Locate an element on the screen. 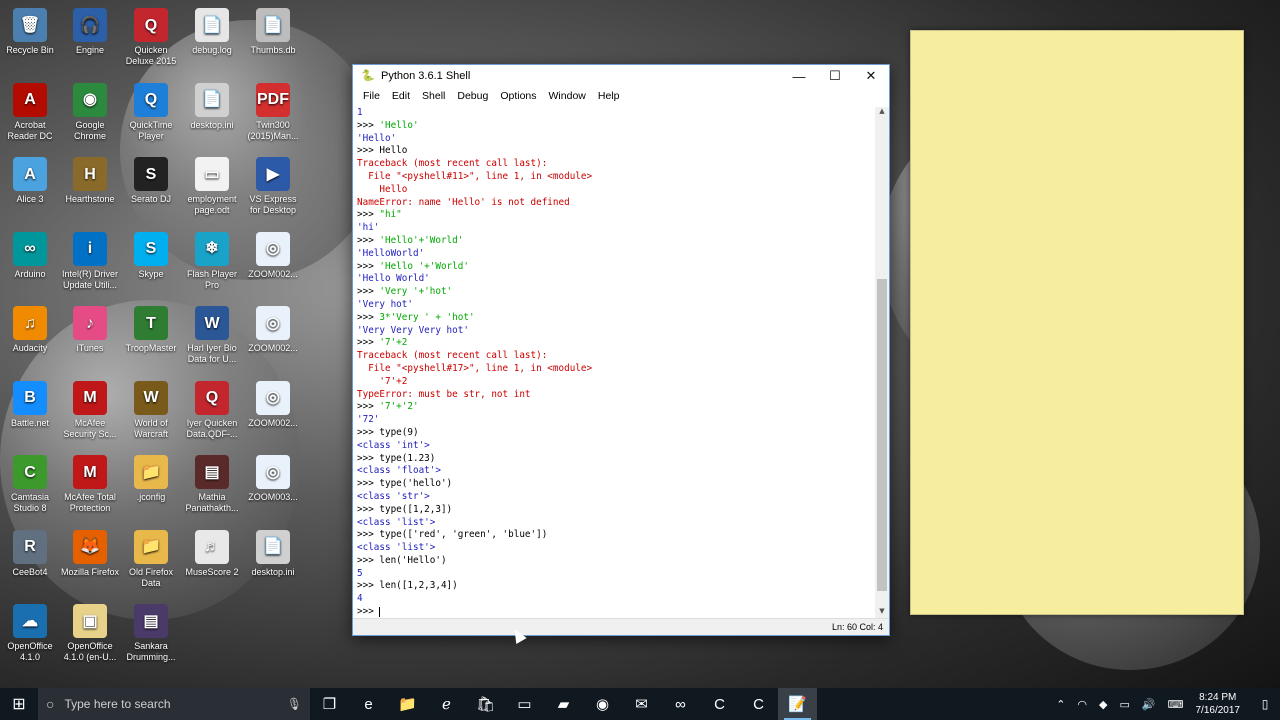  chevron-up-icon: ⌃ is located at coordinates (1060, 704).